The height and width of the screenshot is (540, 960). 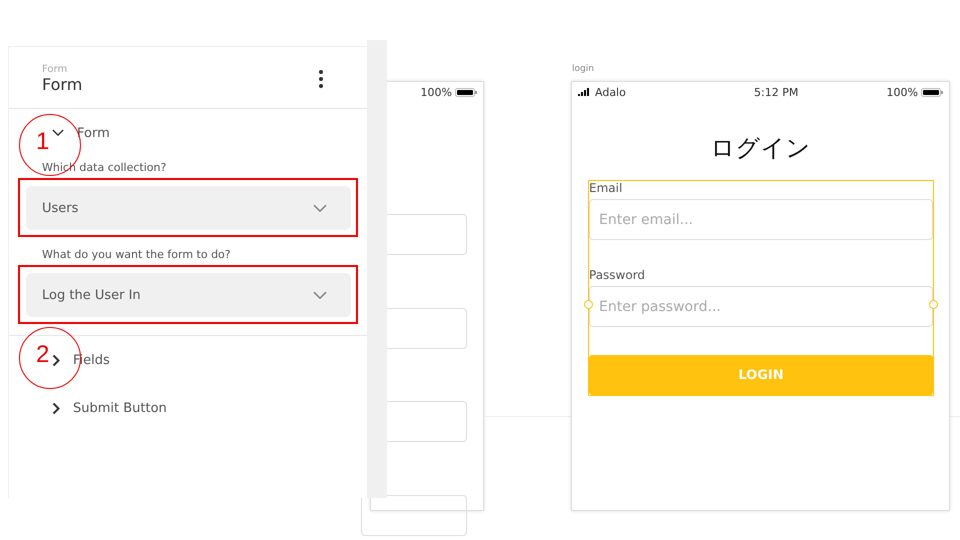 I want to click on dropdown: Log the User In, so click(x=188, y=295).